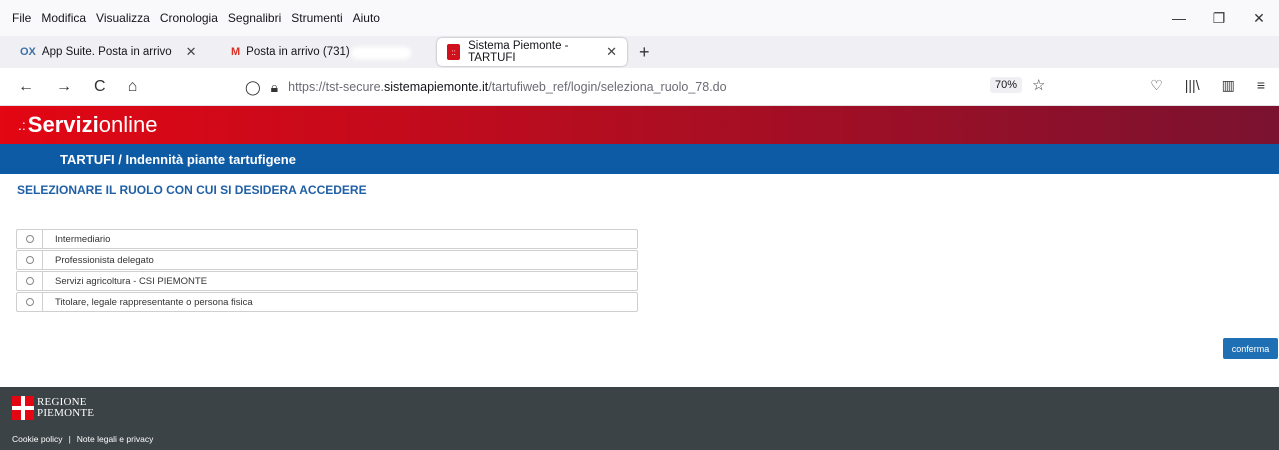  What do you see at coordinates (236, 52) in the screenshot?
I see `gmail-icon: M` at bounding box center [236, 52].